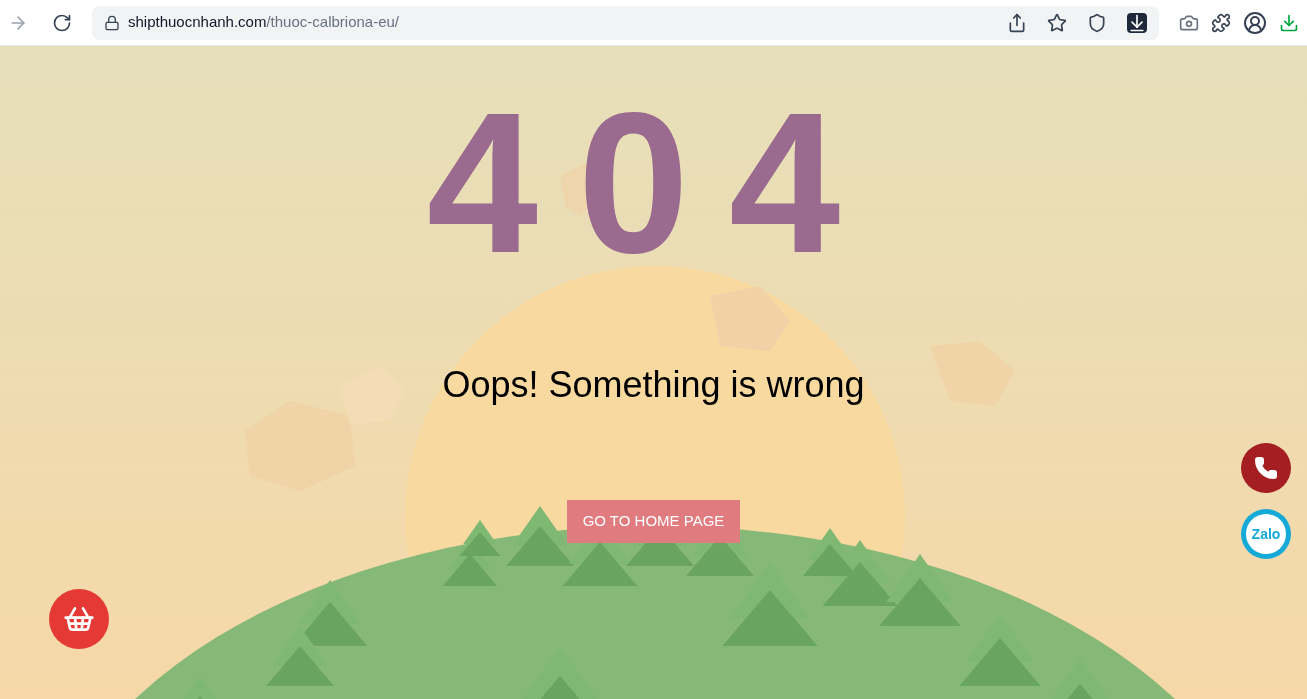  Describe the element at coordinates (1266, 534) in the screenshot. I see `zalo-button: Zalo` at that location.